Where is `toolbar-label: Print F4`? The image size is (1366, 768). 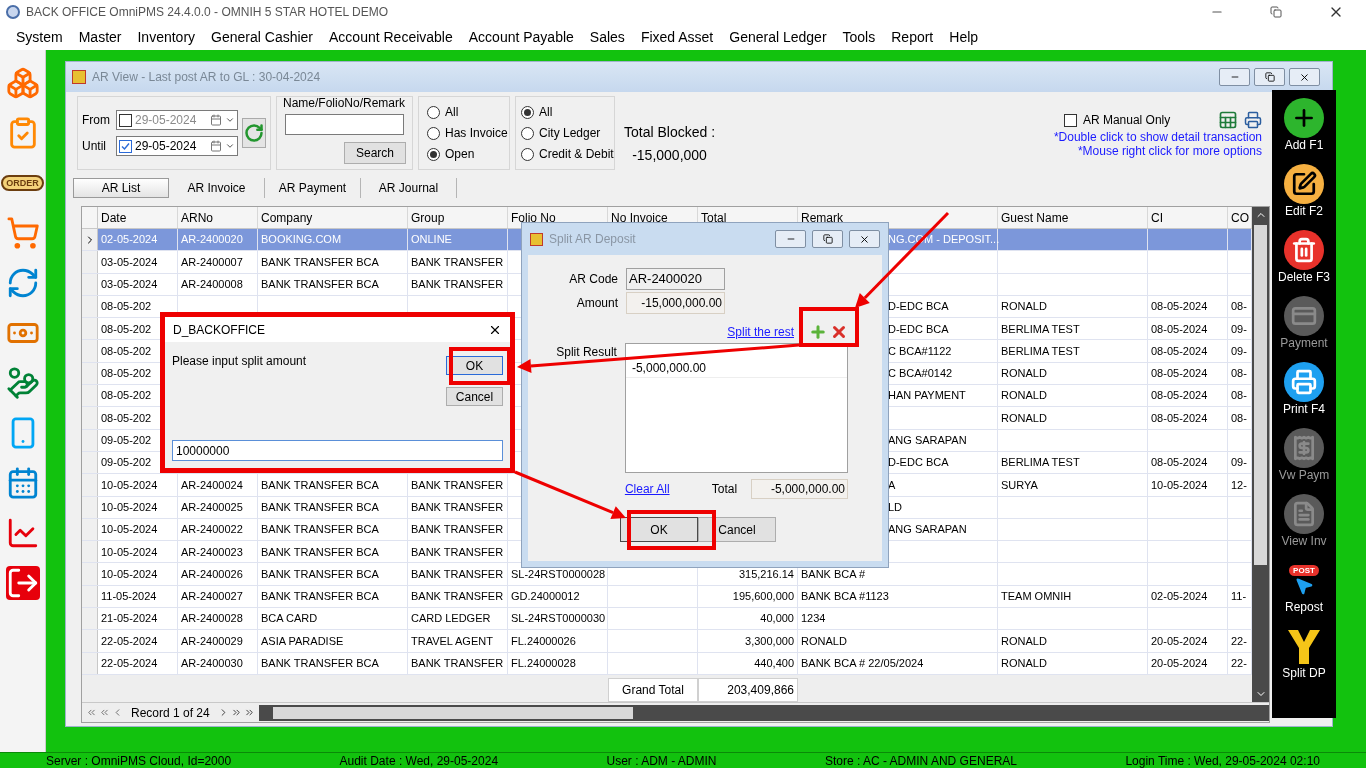 toolbar-label: Print F4 is located at coordinates (1304, 409).